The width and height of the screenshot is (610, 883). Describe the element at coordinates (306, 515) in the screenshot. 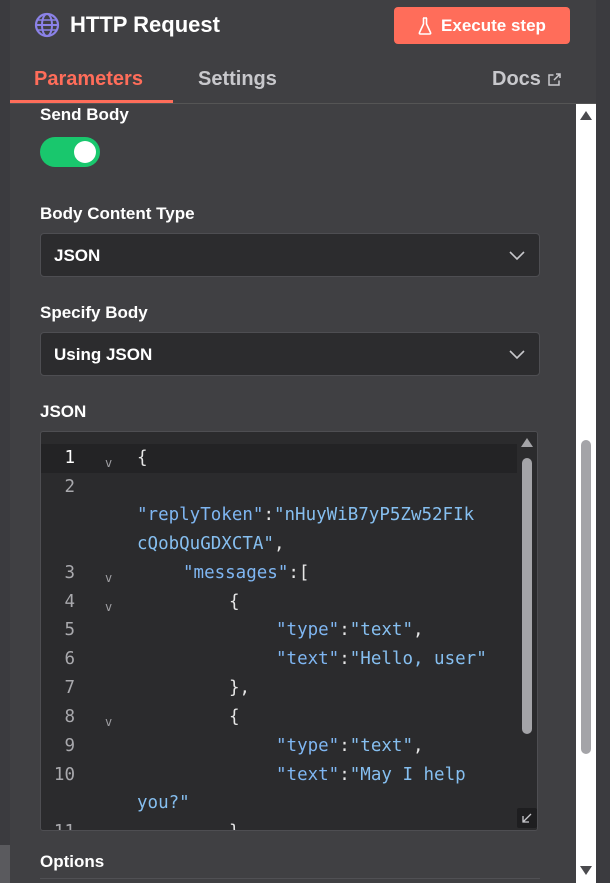

I see `code-line-2a: "replyToken":"nHuyWiB7yP5Zw52FIk` at that location.